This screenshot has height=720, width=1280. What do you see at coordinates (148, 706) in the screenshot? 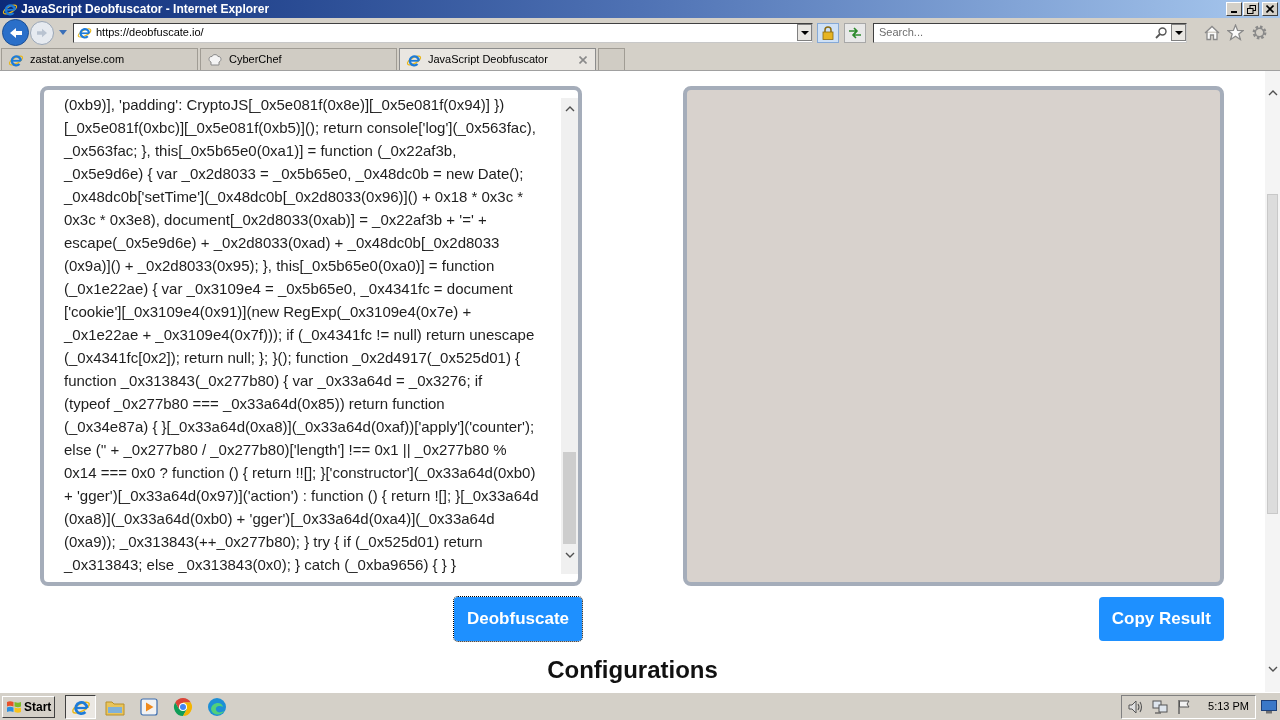
I see `play-icon` at bounding box center [148, 706].